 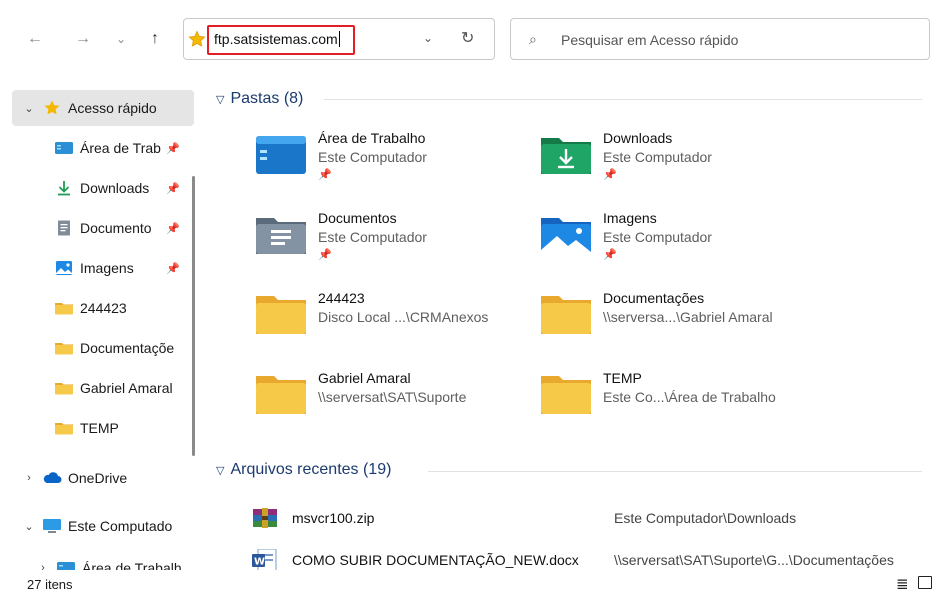 I want to click on folders-header-label: Pastas (8), so click(x=267, y=98).